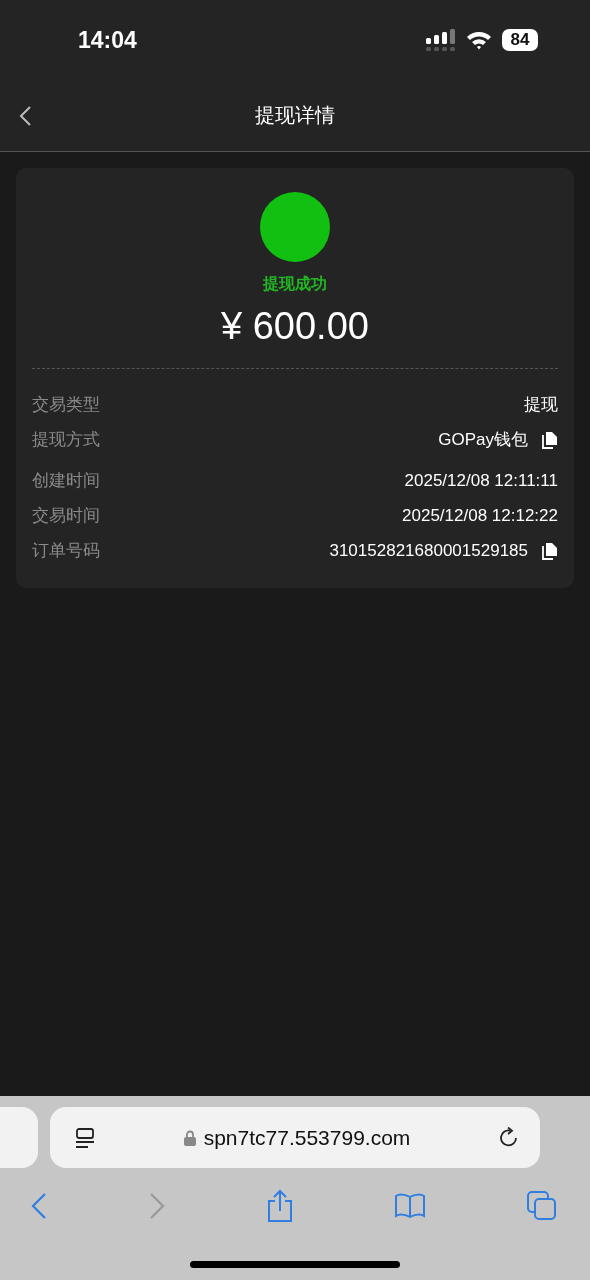 Image resolution: width=590 pixels, height=1280 pixels. I want to click on previous-tab, so click(19, 1137).